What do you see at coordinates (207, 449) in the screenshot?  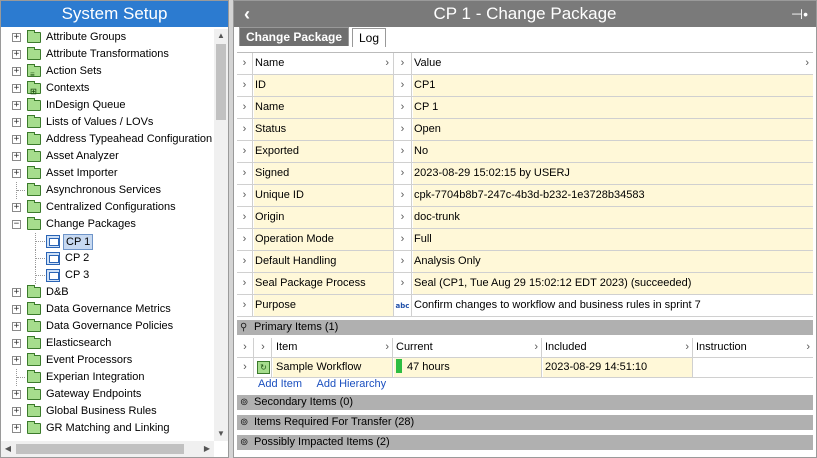 I see `scroll-right-arrow-icon: ▶` at bounding box center [207, 449].